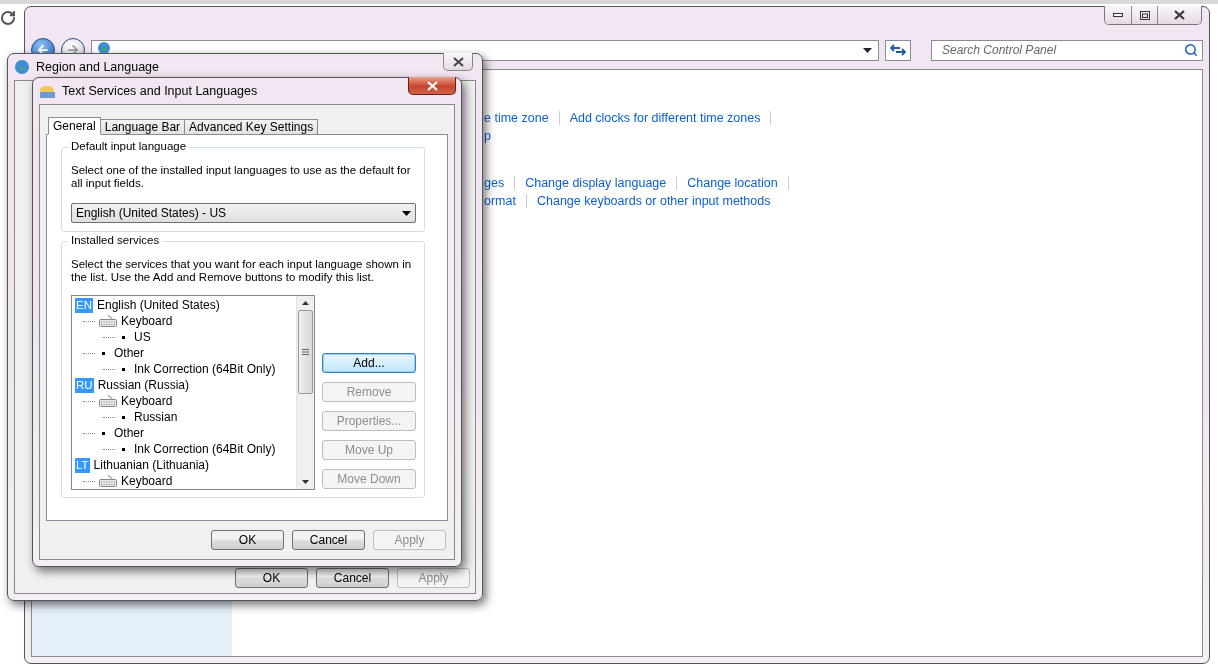 This screenshot has width=1218, height=671. I want to click on language-code-badge: EN, so click(84, 305).